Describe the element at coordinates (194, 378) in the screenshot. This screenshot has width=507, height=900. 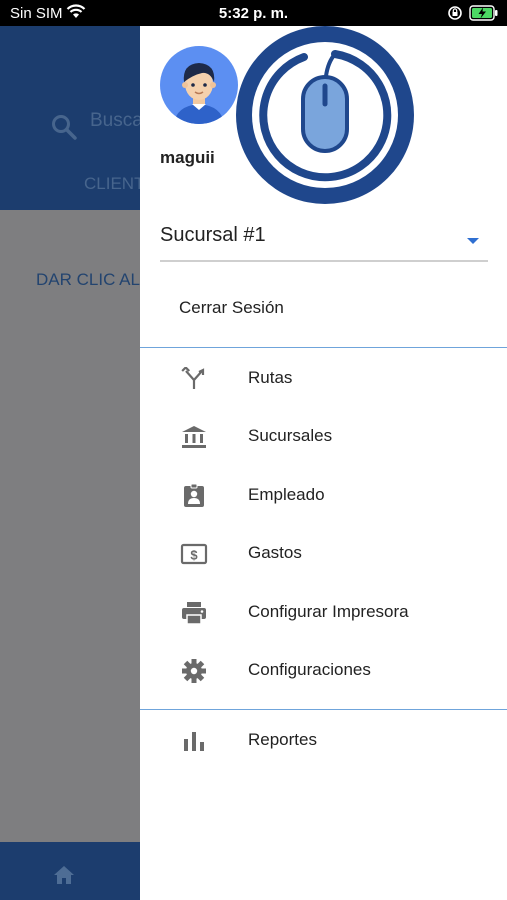
I see `route-icon` at that location.